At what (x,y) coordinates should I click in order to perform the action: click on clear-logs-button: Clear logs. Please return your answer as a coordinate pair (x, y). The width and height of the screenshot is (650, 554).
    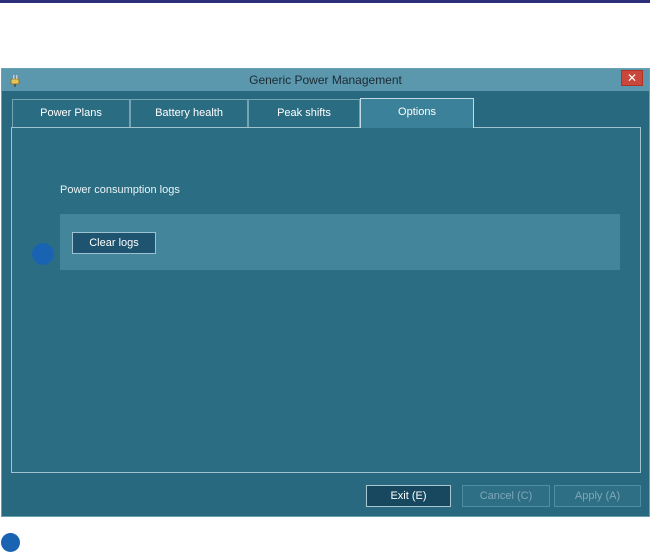
    Looking at the image, I should click on (114, 243).